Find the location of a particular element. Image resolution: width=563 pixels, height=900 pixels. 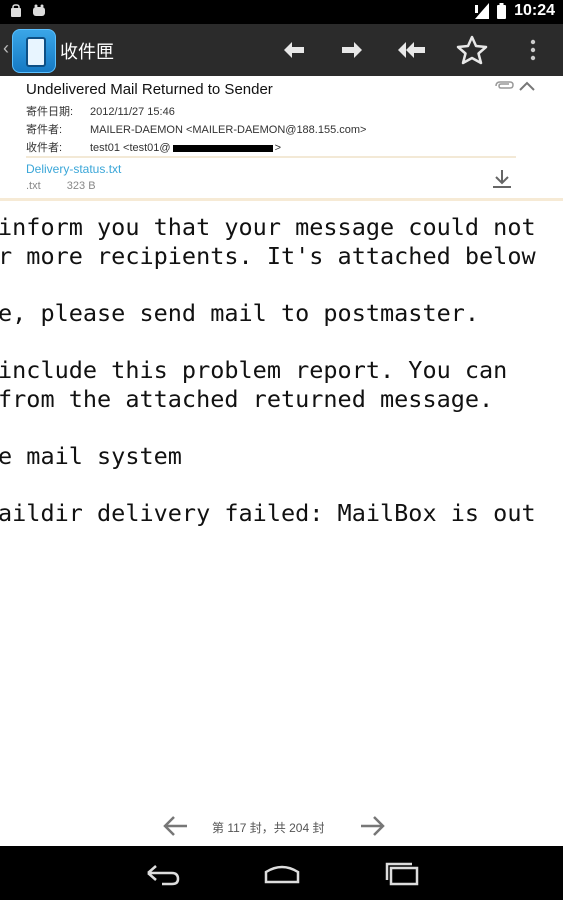

nav-back-icon is located at coordinates (162, 873).